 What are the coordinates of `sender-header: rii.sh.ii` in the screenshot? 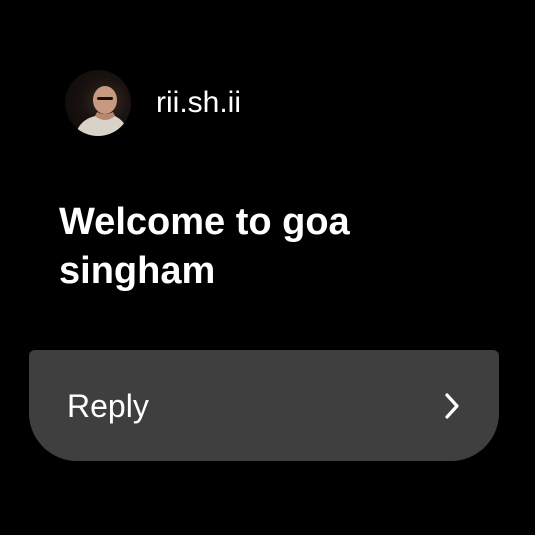 It's located at (153, 103).